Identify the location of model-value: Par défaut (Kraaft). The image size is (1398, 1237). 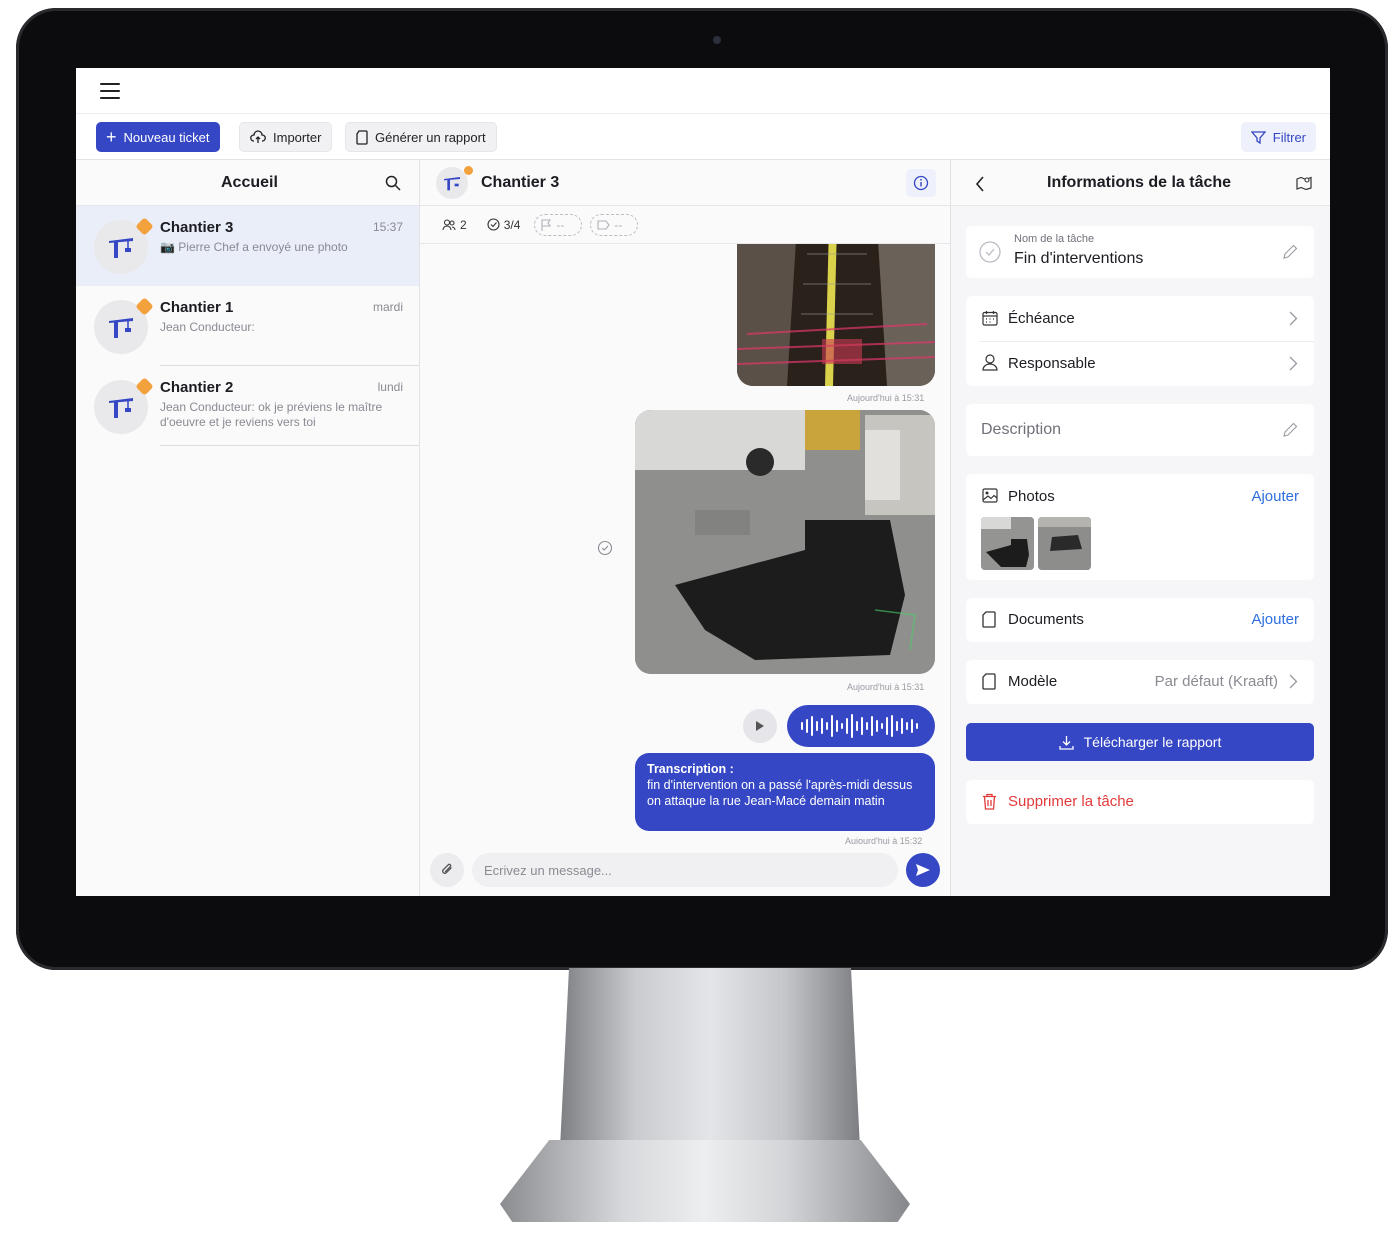
(1216, 681).